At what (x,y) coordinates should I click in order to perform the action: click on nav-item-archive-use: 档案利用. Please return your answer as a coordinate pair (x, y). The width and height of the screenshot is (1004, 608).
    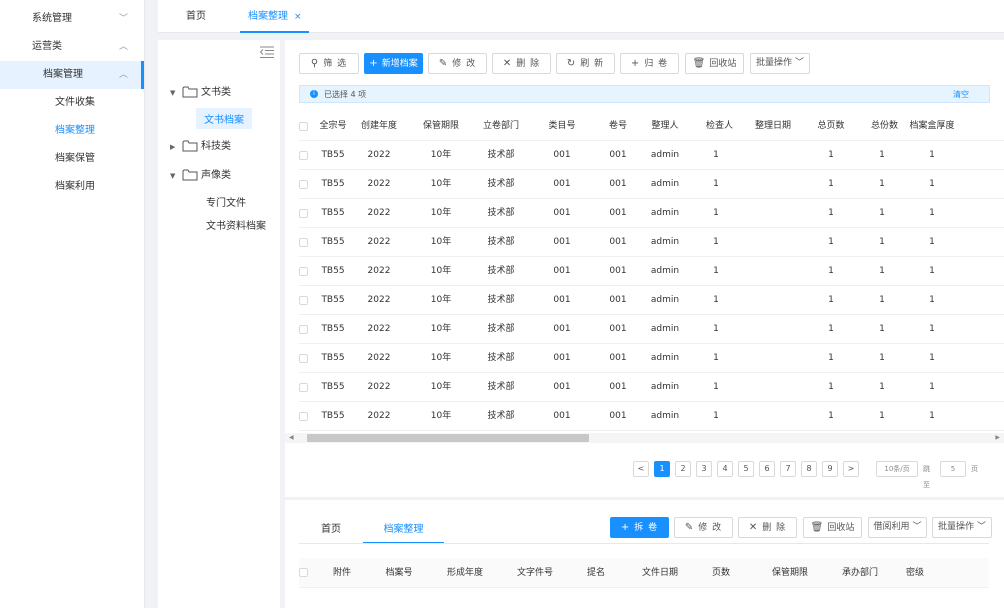
    Looking at the image, I should click on (72, 187).